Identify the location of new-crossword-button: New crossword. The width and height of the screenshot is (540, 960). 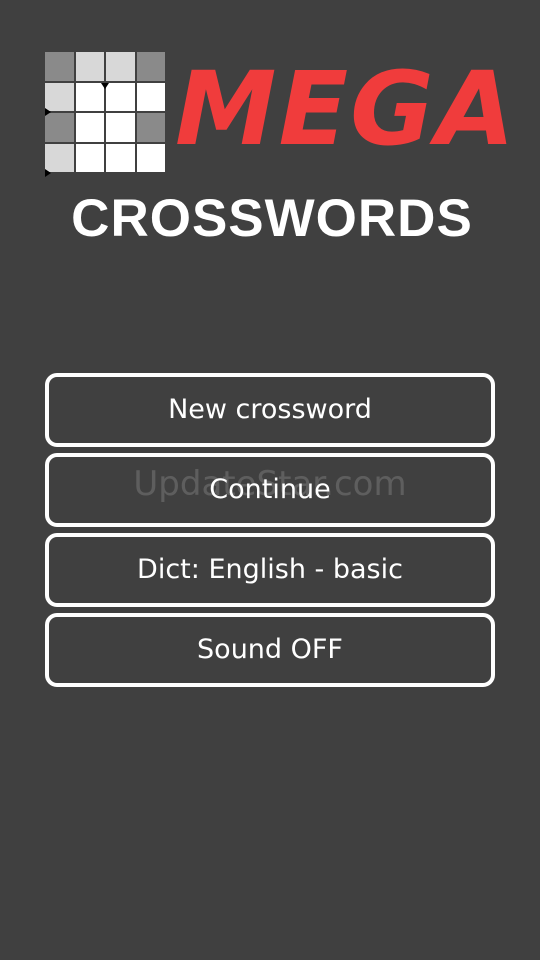
(270, 410).